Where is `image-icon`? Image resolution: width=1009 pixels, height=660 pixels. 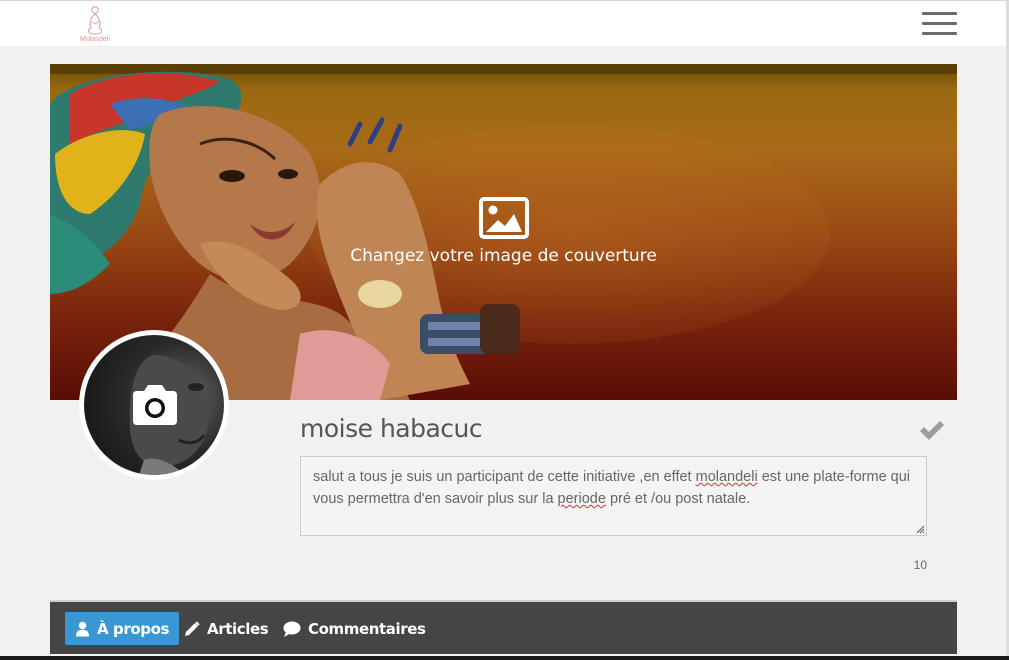 image-icon is located at coordinates (503, 218).